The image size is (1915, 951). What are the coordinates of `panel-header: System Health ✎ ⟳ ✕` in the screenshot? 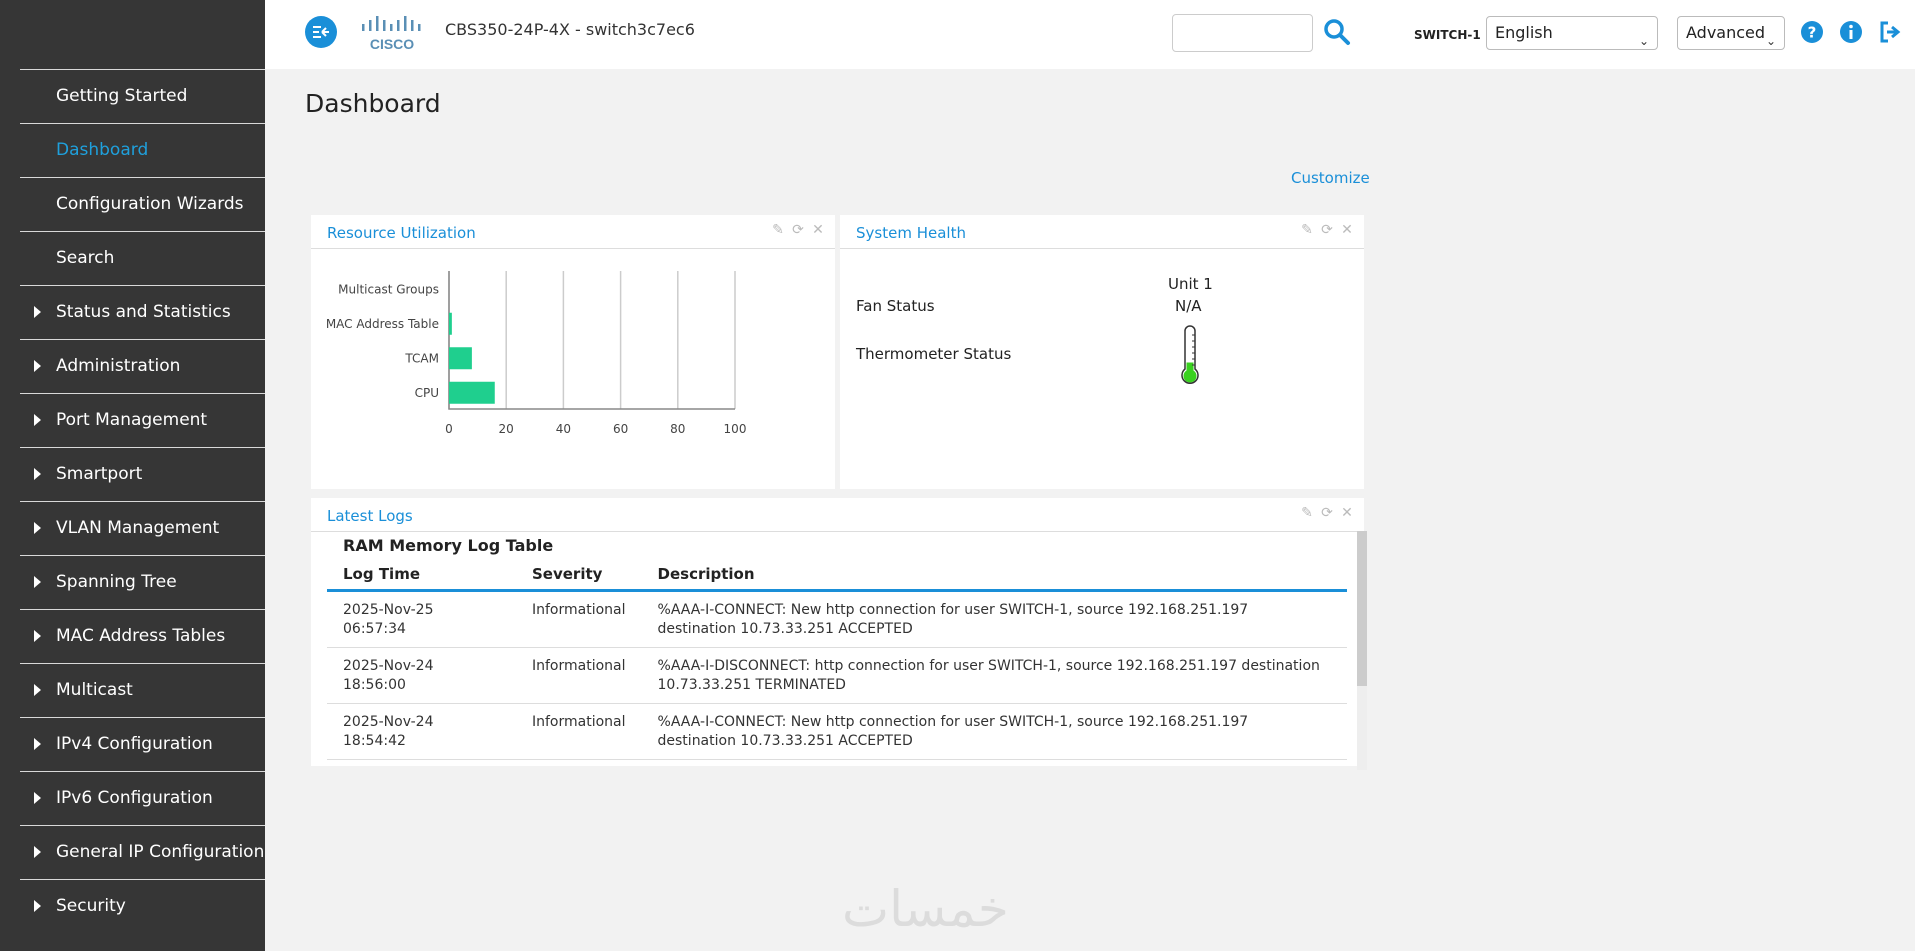 It's located at (1102, 232).